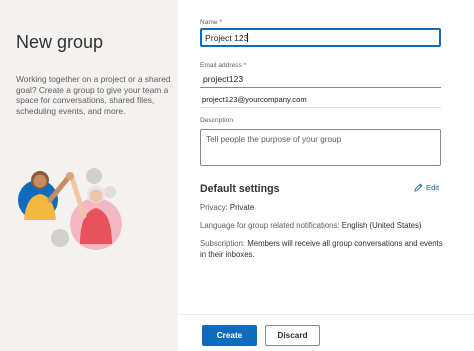  I want to click on privacy-setting: Privacy: Private, so click(227, 207).